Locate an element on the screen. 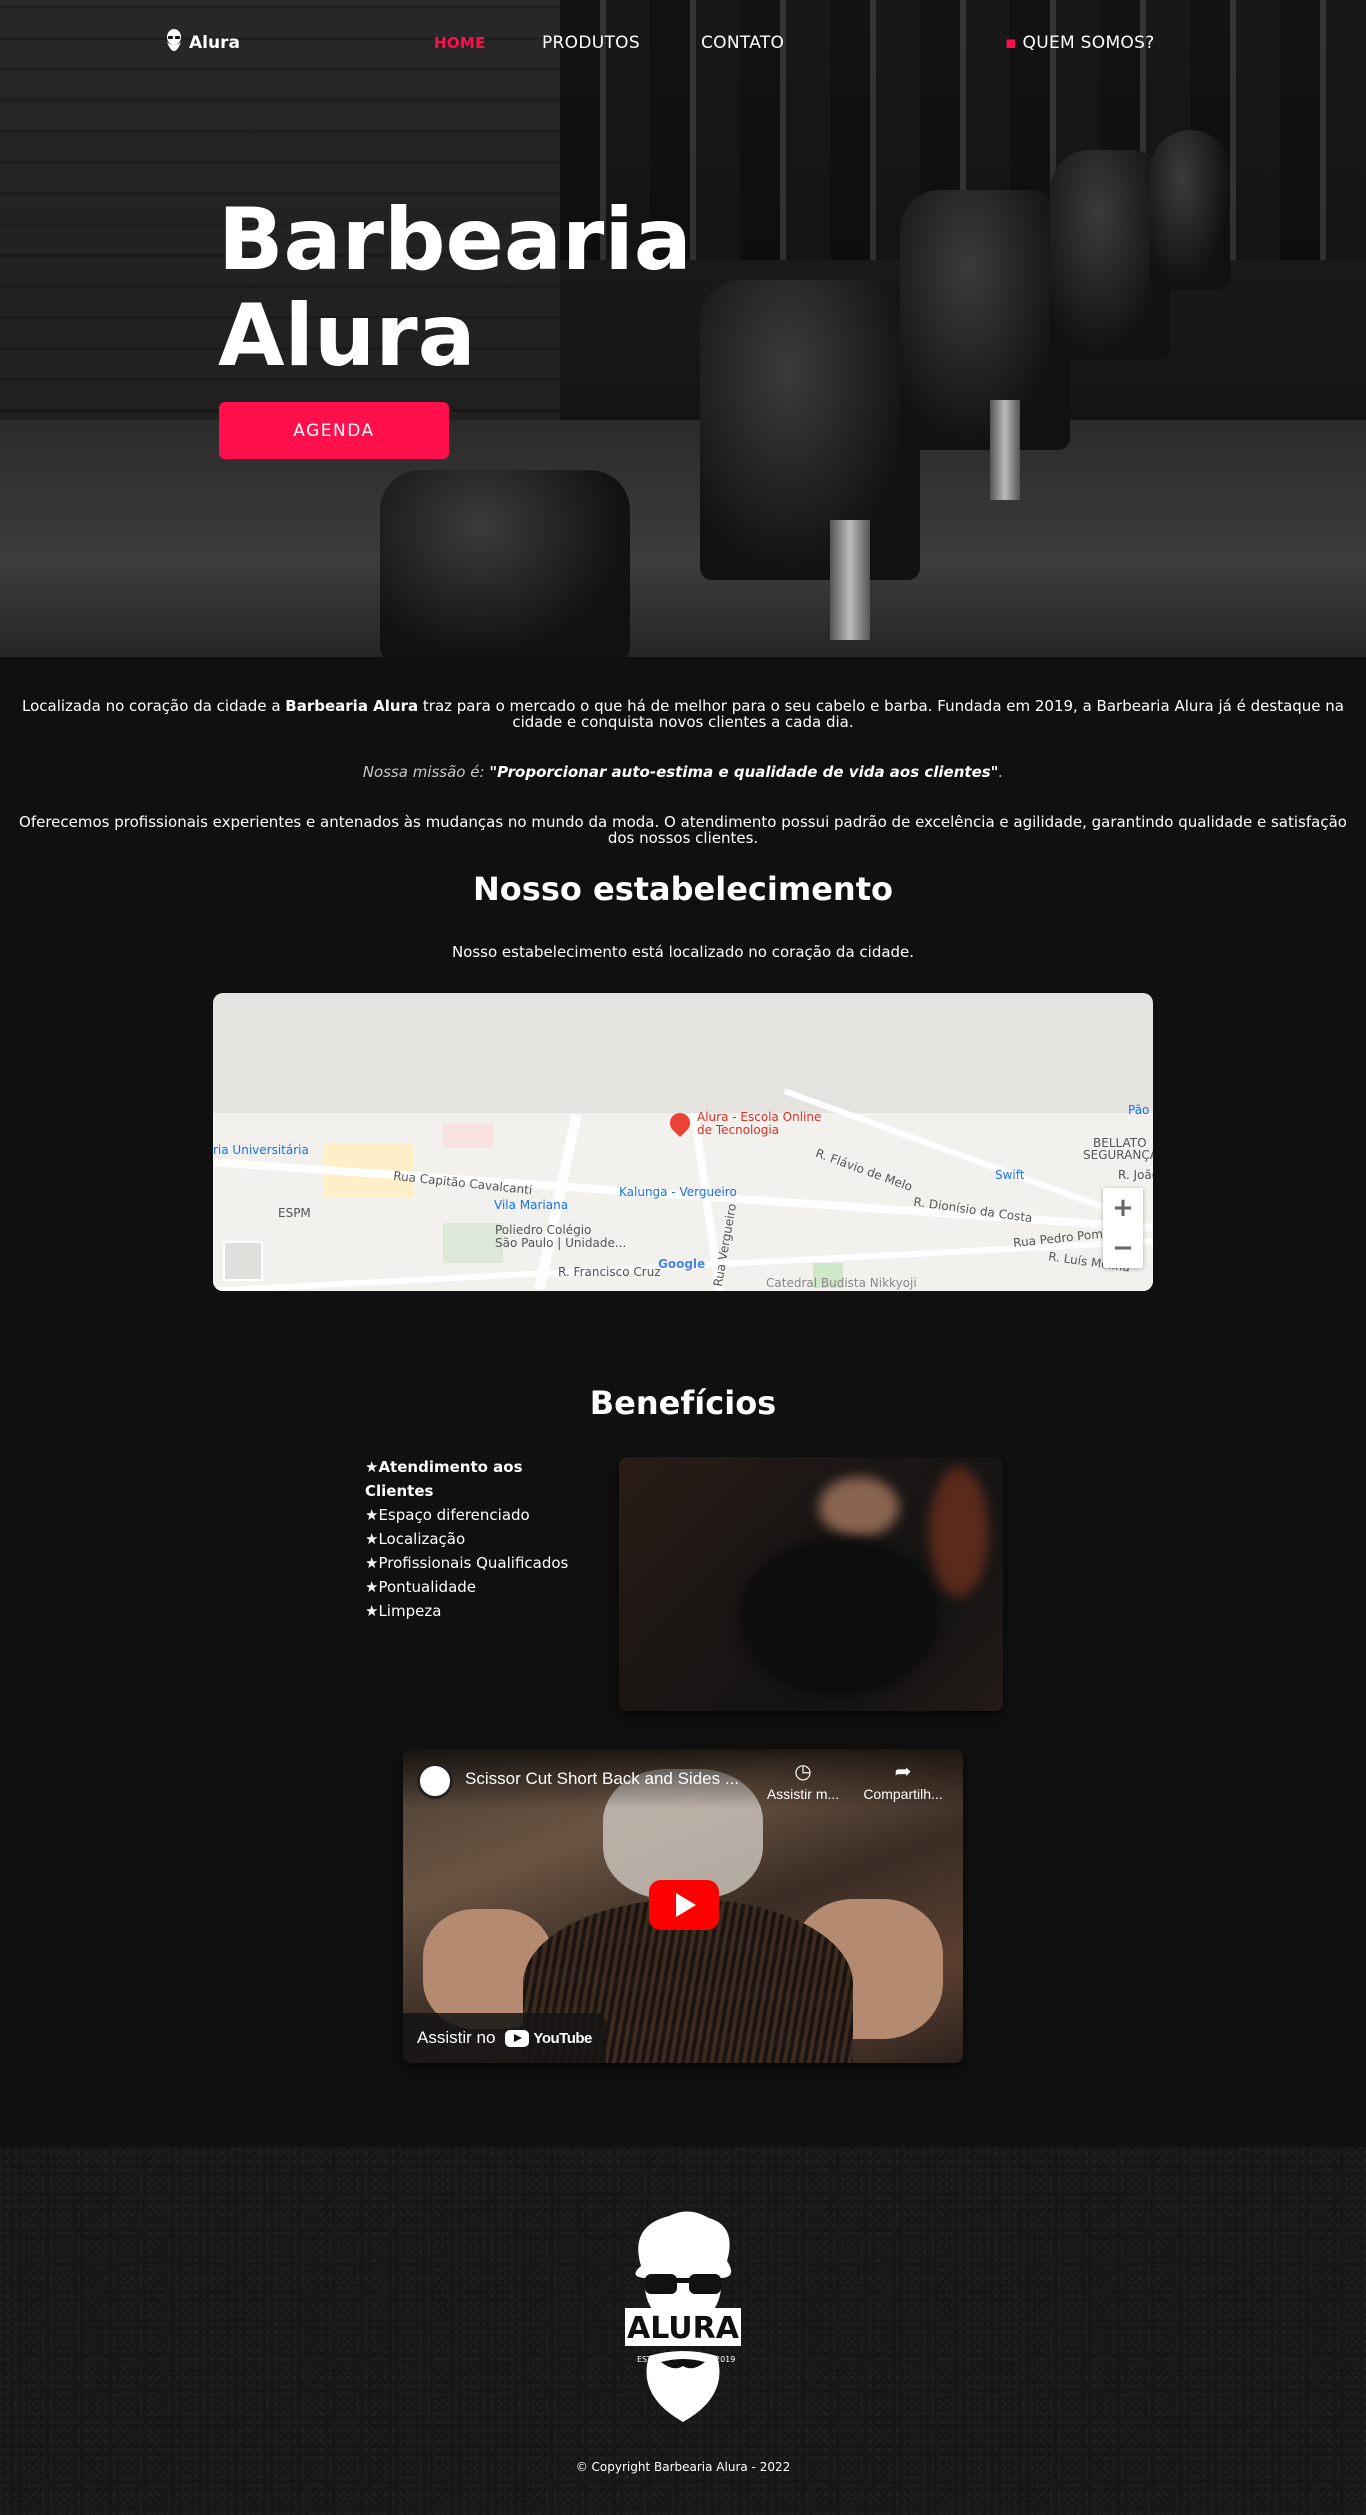 Image resolution: width=1366 pixels, height=2515 pixels. alura-barber-logo: ALURA ESTD 2019 is located at coordinates (683, 2316).